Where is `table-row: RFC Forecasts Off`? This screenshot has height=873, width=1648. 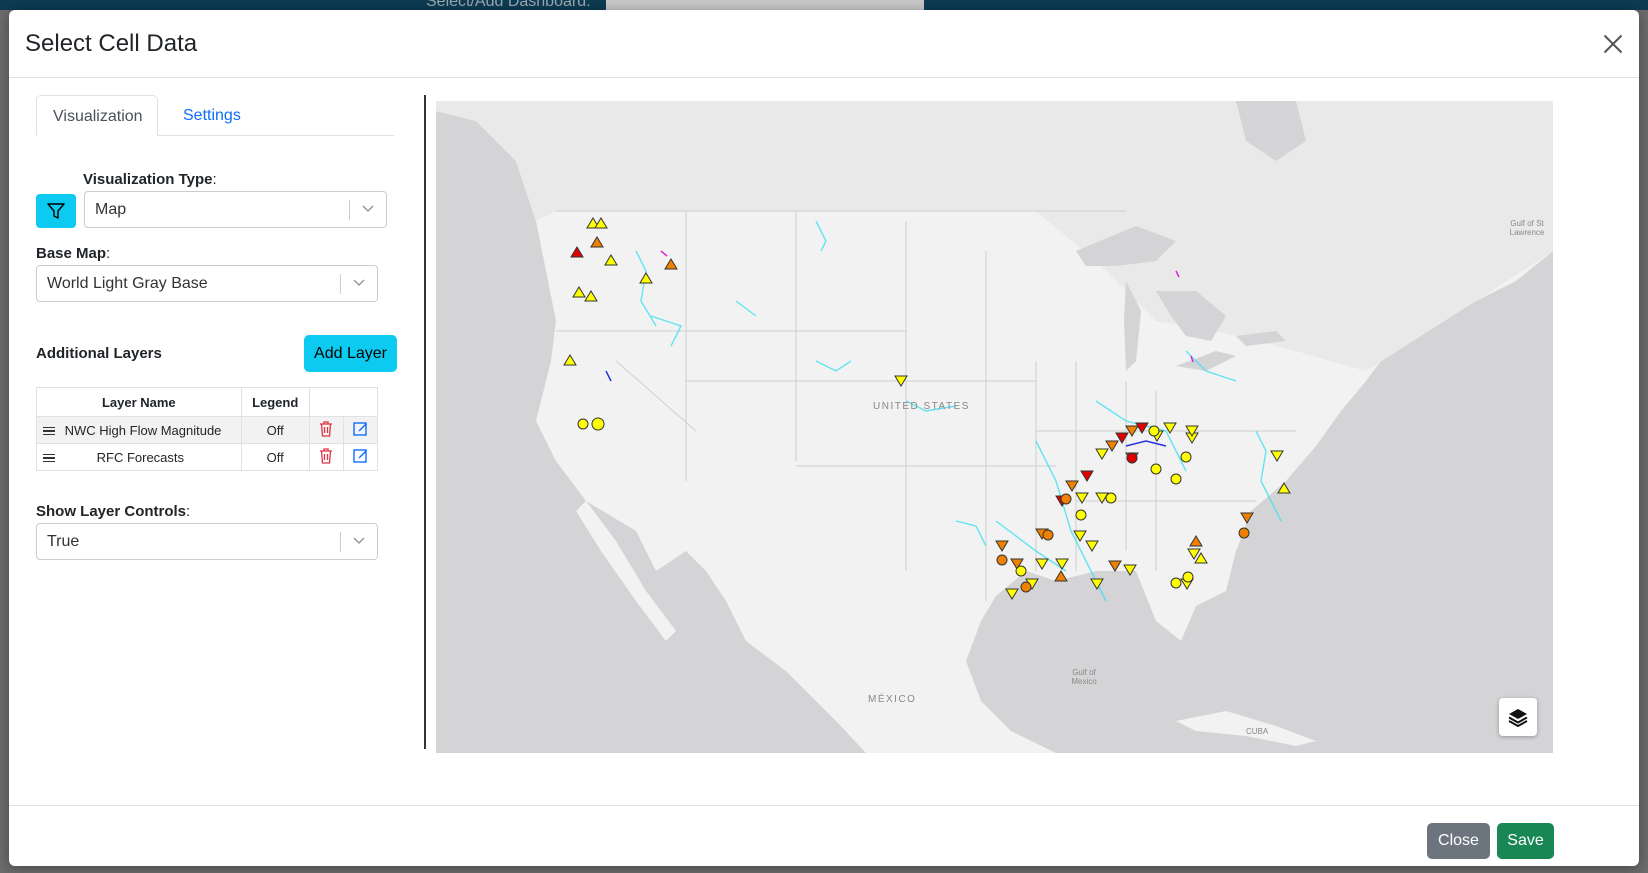 table-row: RFC Forecasts Off is located at coordinates (207, 457).